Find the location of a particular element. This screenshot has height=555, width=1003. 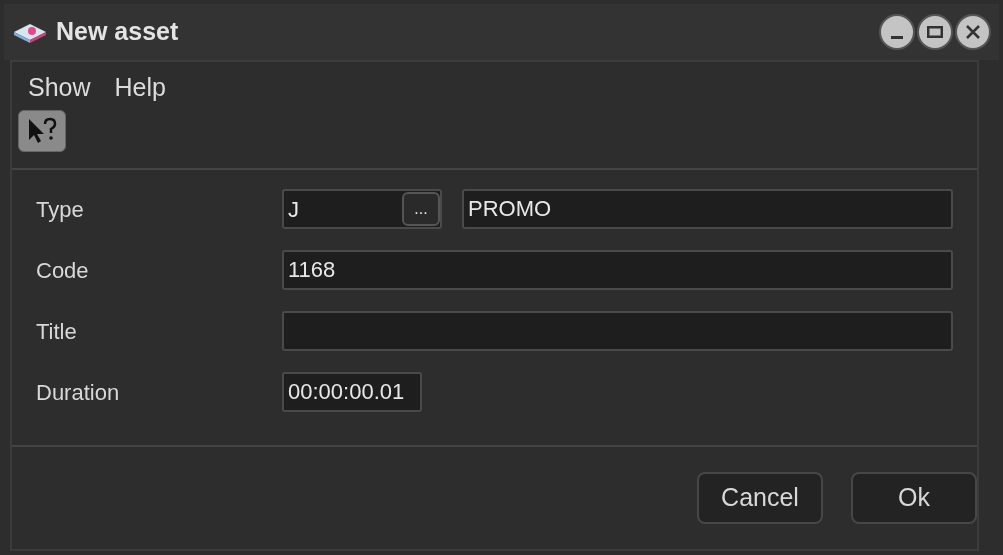

maximize-icon is located at coordinates (935, 32).